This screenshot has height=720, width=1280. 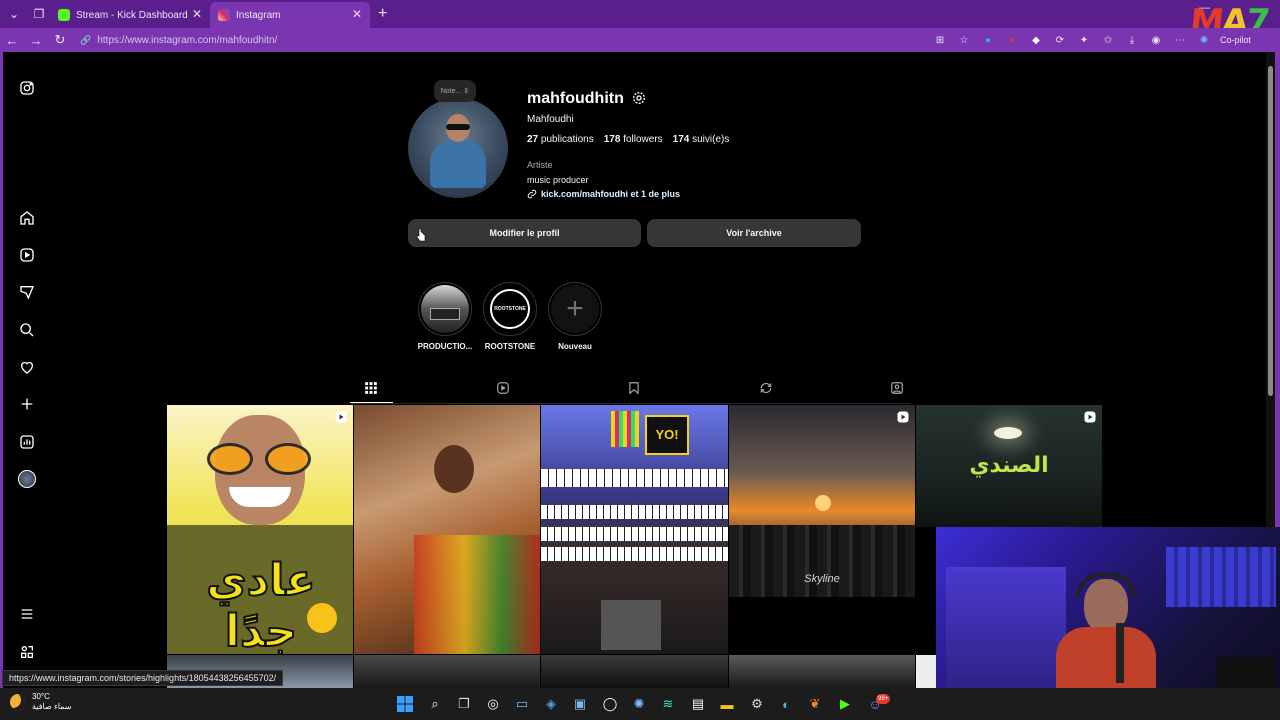 What do you see at coordinates (1084, 40) in the screenshot?
I see `extensions-puzzle-icon: ✦` at bounding box center [1084, 40].